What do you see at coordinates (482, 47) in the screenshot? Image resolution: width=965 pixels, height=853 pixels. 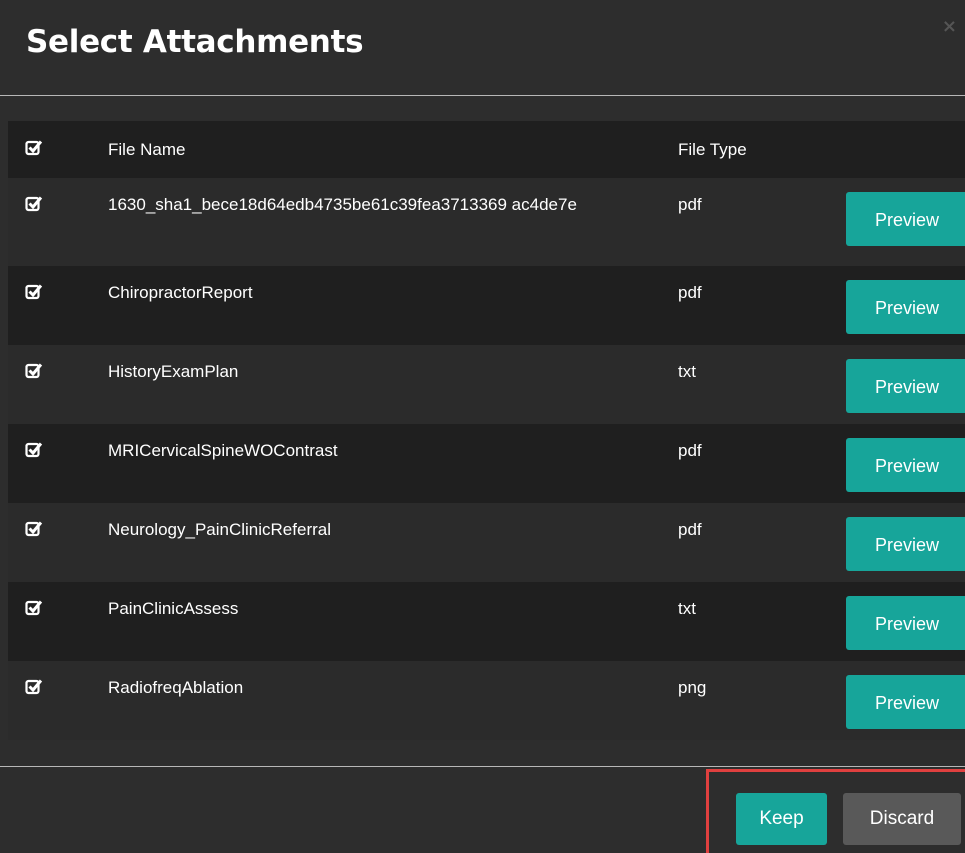 I see `dialog-header: Select Attachments ×` at bounding box center [482, 47].